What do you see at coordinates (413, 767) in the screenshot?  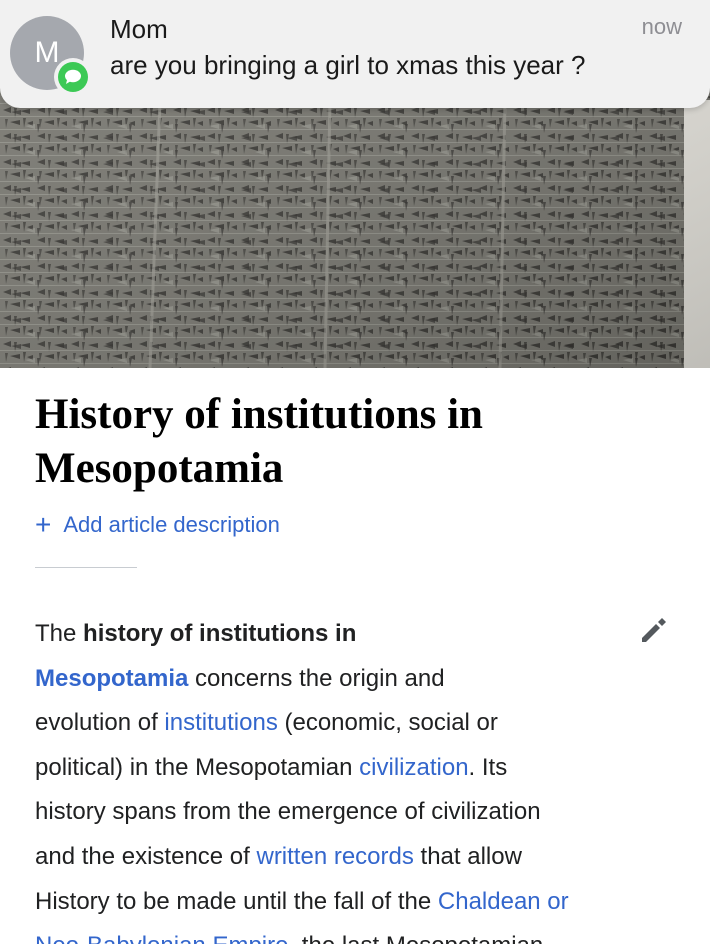 I see `link-civilization: civilization` at bounding box center [413, 767].